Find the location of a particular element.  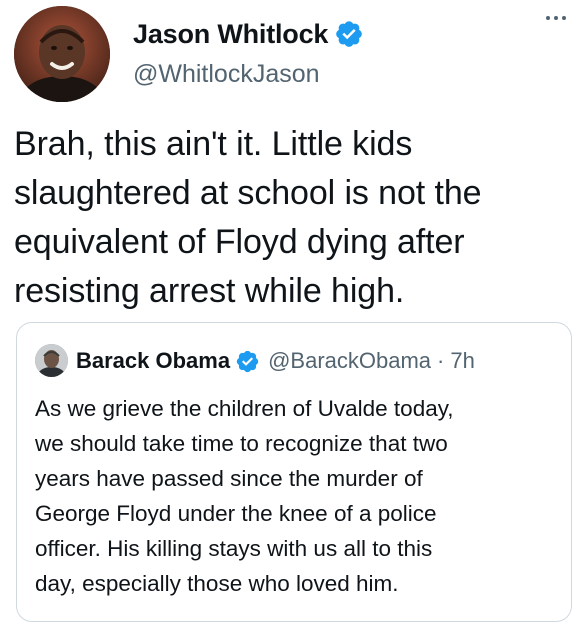

tweet-text-line: equivalent of Floyd dying after is located at coordinates (239, 242).